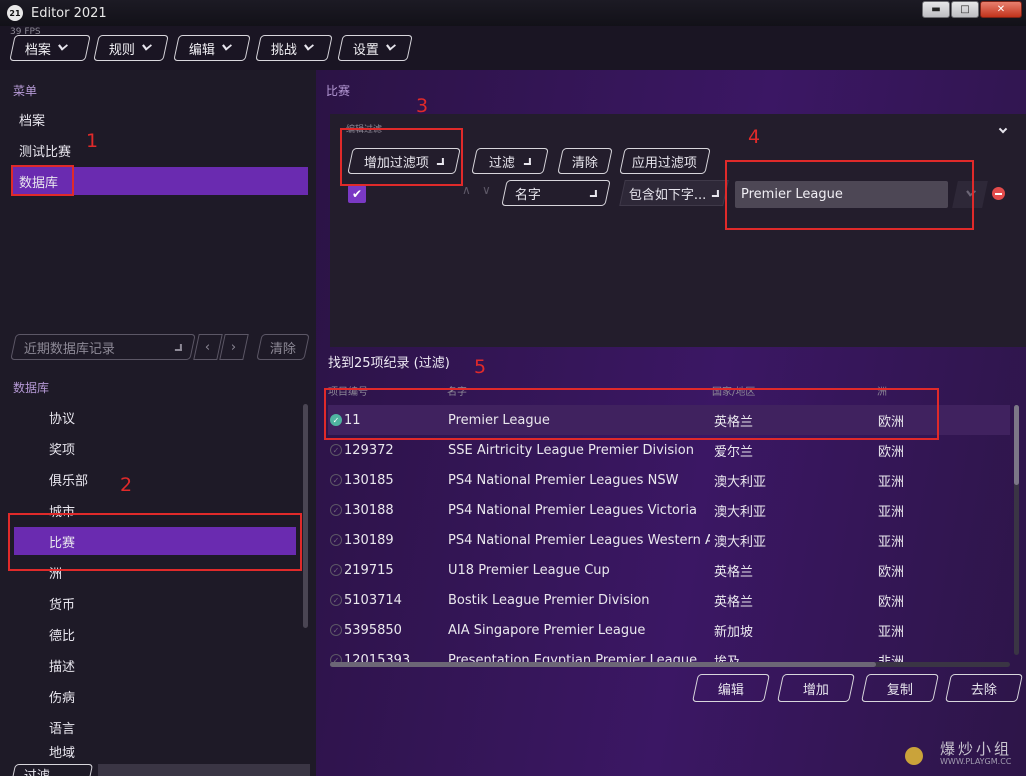 The height and width of the screenshot is (776, 1026). I want to click on db-item-awards: 奖项, so click(155, 448).